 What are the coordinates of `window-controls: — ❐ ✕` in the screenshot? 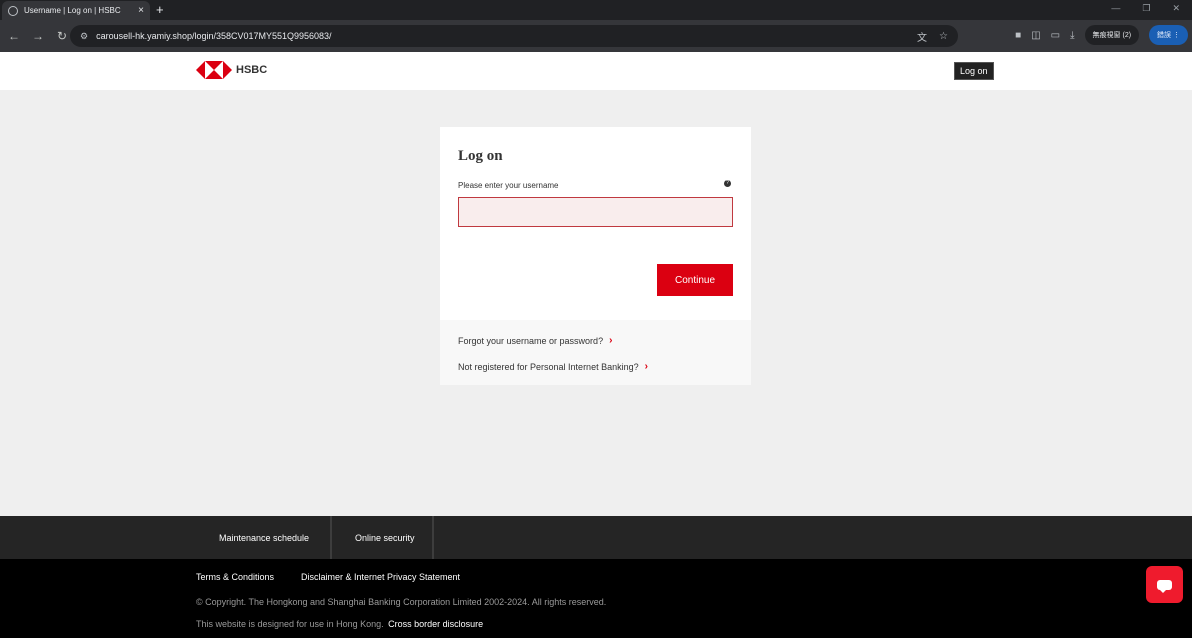 It's located at (1145, 8).